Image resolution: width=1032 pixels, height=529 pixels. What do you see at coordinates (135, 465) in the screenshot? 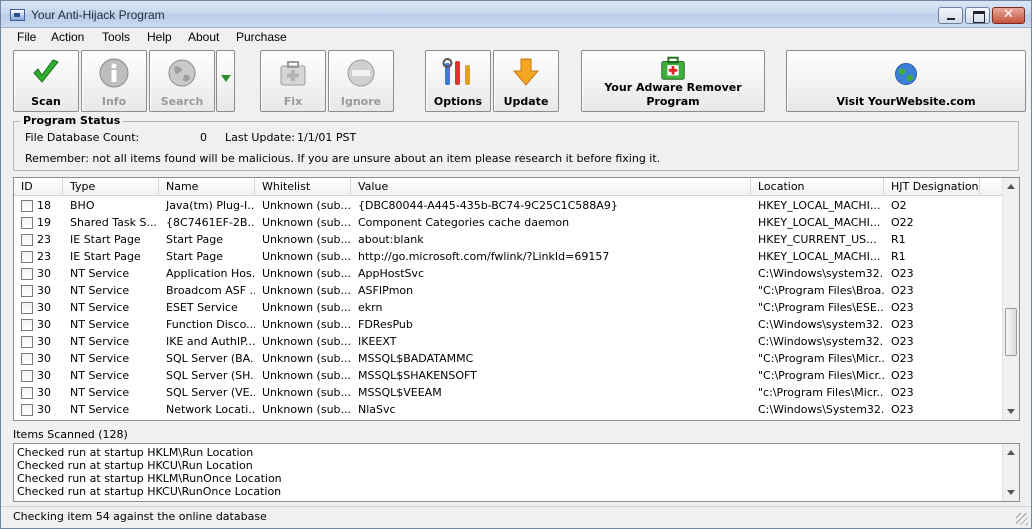
I see `log-line: Checked run at startup HKCU\Run Location` at bounding box center [135, 465].